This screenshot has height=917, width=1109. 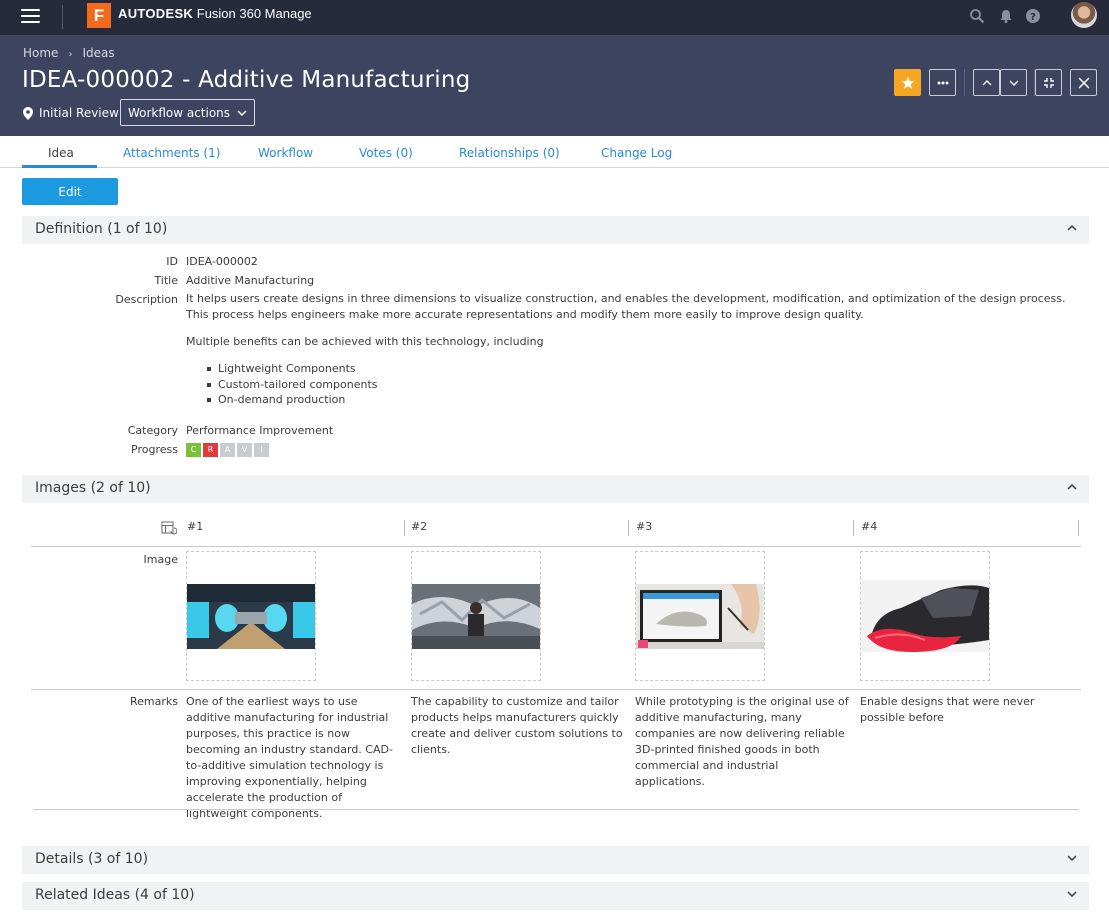 What do you see at coordinates (99, 15) in the screenshot?
I see `app-logo: F` at bounding box center [99, 15].